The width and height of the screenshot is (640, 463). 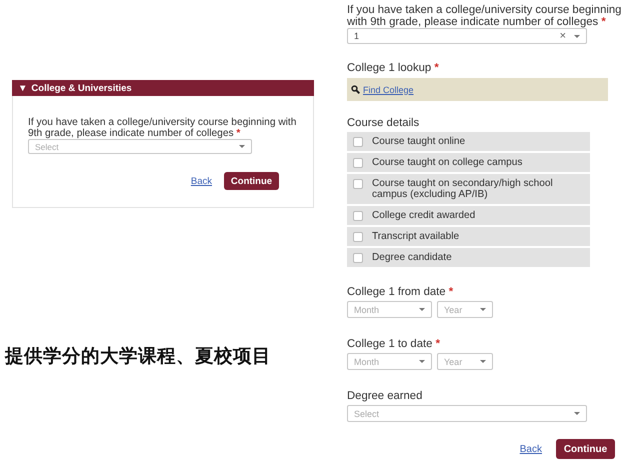 I want to click on field-label: College 1 lookup *, so click(x=393, y=68).